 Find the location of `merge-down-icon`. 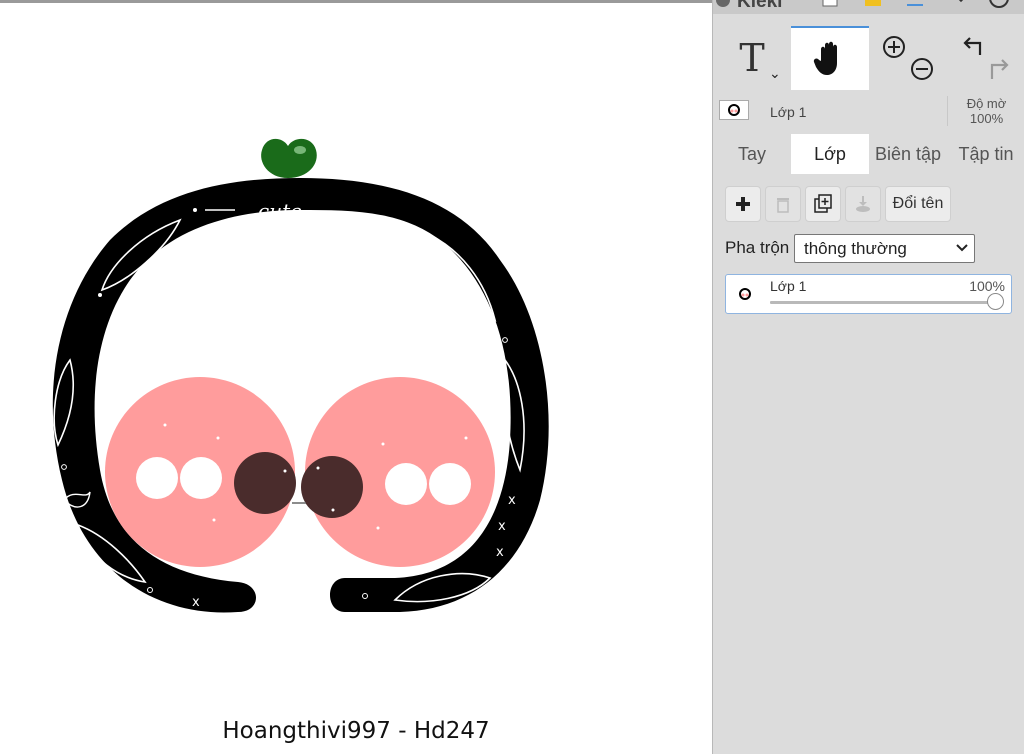

merge-down-icon is located at coordinates (863, 204).